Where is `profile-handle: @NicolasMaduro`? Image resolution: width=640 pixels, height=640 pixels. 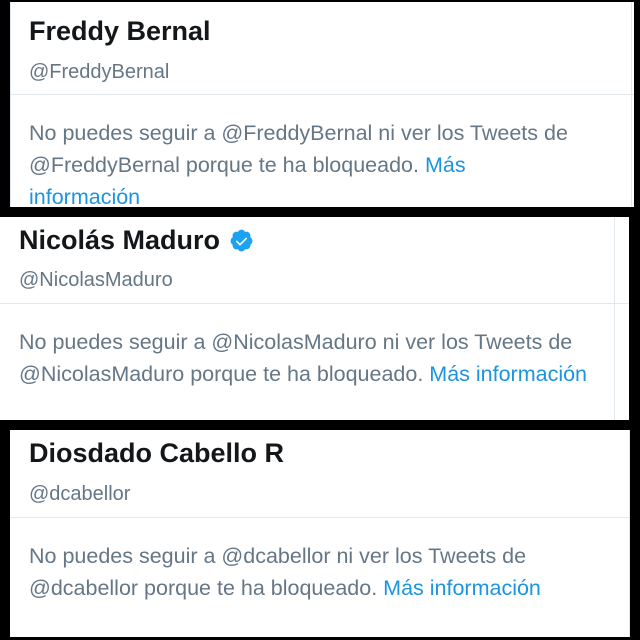 profile-handle: @NicolasMaduro is located at coordinates (96, 280).